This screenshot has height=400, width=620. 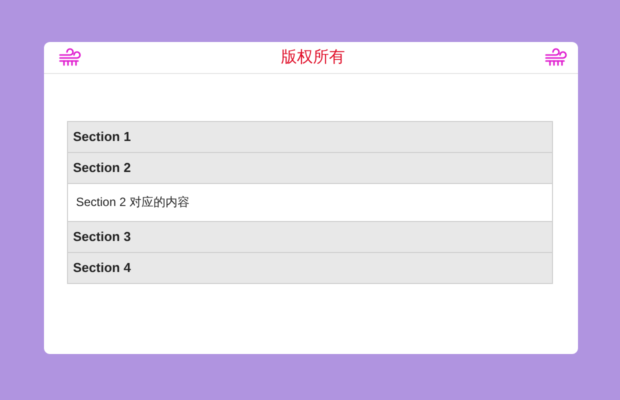 What do you see at coordinates (310, 268) in the screenshot?
I see `section-header: Section 4` at bounding box center [310, 268].